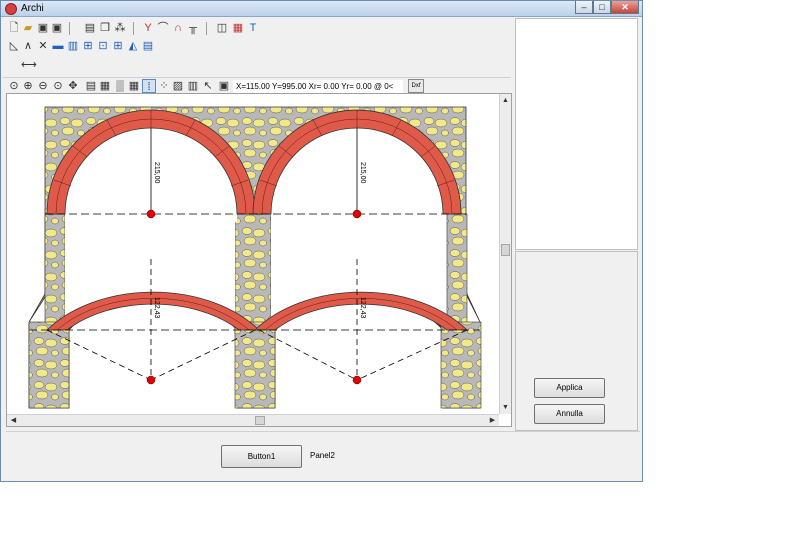 This screenshot has width=800, height=548. What do you see at coordinates (118, 46) in the screenshot?
I see `grid-icon: ⊞` at bounding box center [118, 46].